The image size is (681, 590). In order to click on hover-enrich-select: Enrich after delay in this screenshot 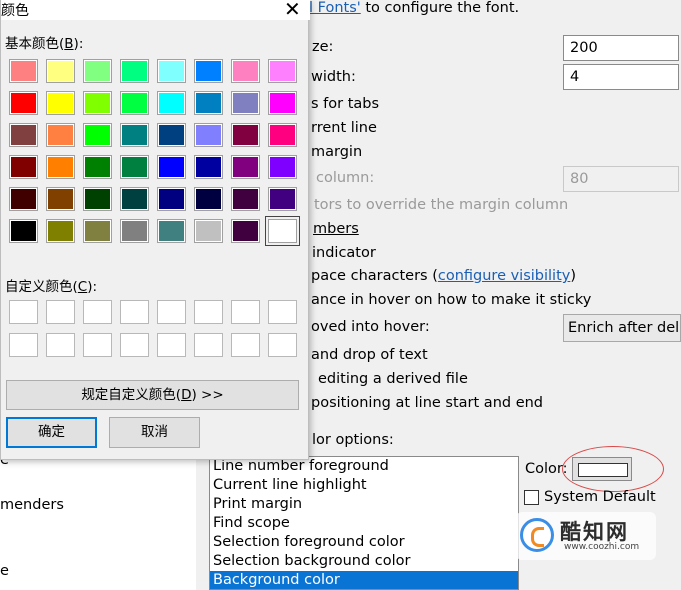, I will do `click(622, 328)`.